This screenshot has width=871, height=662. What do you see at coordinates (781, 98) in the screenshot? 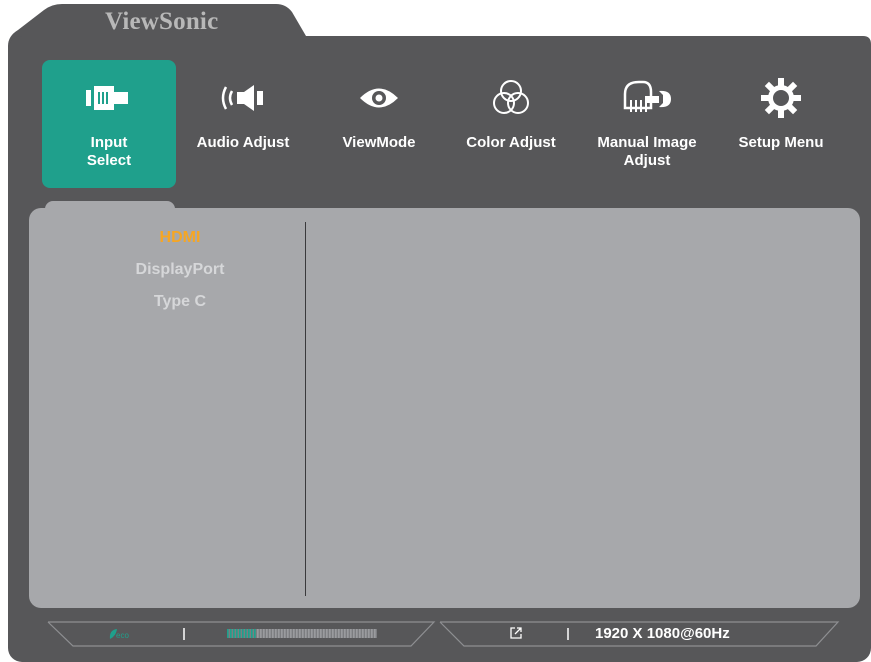
I see `gear-icon` at bounding box center [781, 98].